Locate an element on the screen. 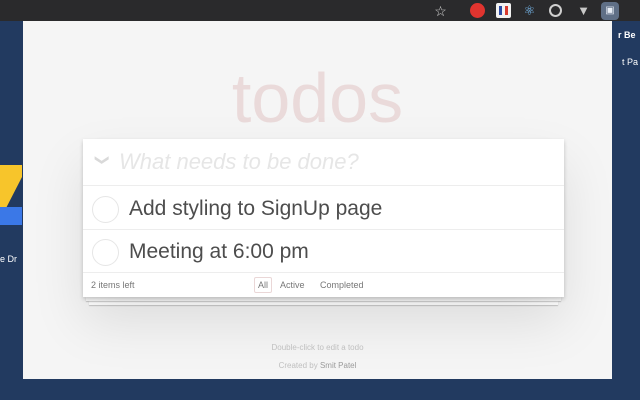 The image size is (640, 400). desktop-icon-label: r Be is located at coordinates (627, 35).